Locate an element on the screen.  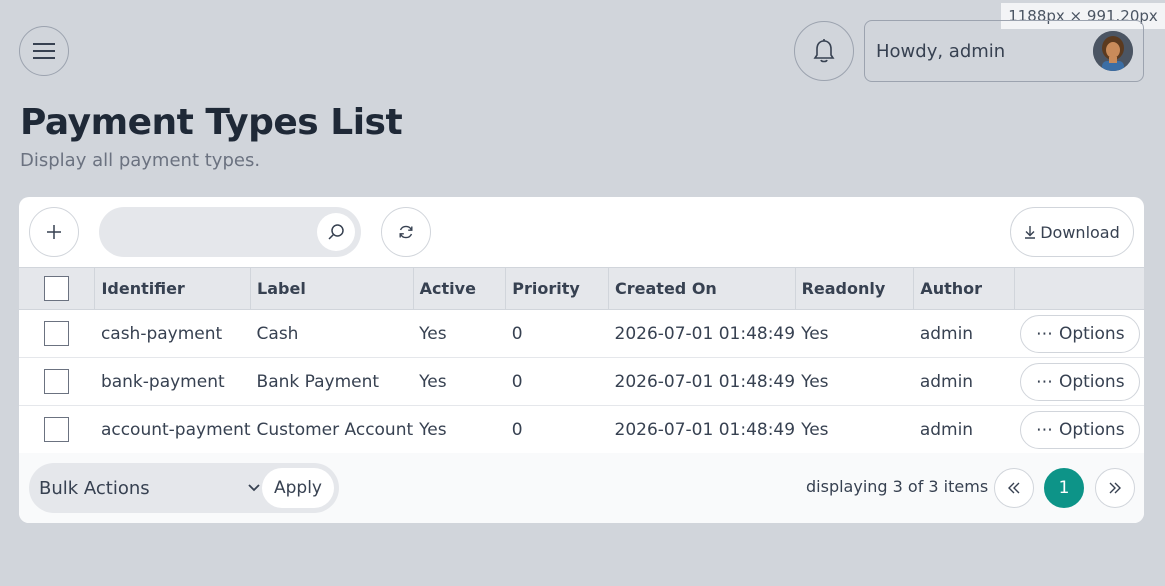
previous-page-button is located at coordinates (1014, 488).